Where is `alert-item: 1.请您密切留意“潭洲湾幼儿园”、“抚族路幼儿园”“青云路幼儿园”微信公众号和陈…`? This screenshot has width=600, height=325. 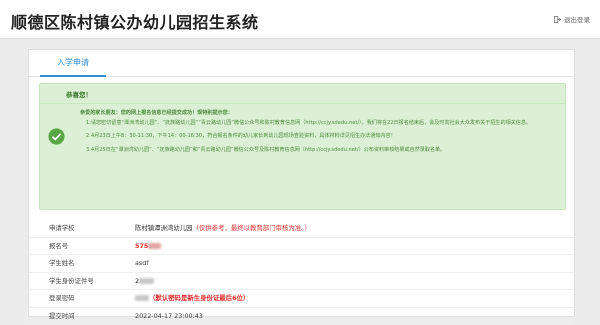
alert-item: 1.请您密切留意“潭洲湾幼儿园”、“抚族路幼儿园”“青云路幼儿园”微信公众号和陈… is located at coordinates (315, 124).